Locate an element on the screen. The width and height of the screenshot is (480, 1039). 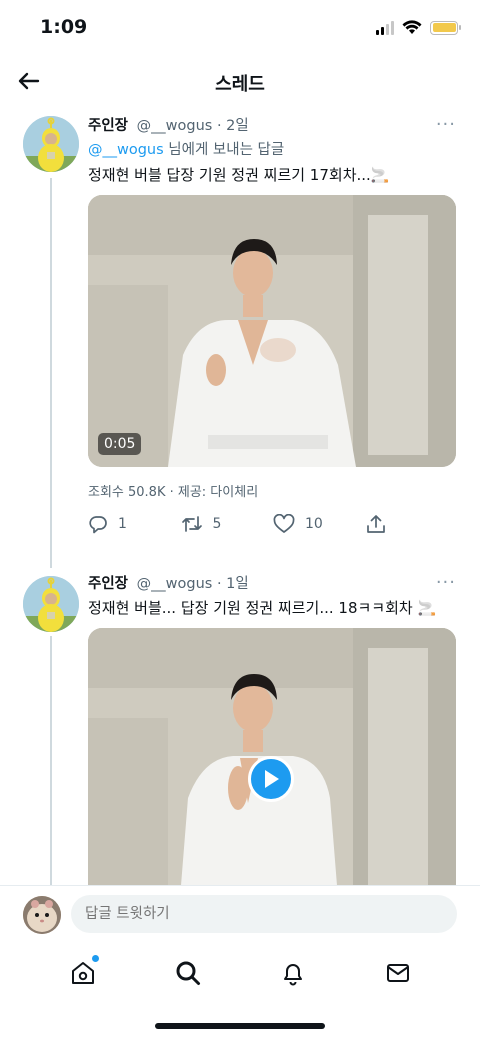
search-icon is located at coordinates (188, 973).